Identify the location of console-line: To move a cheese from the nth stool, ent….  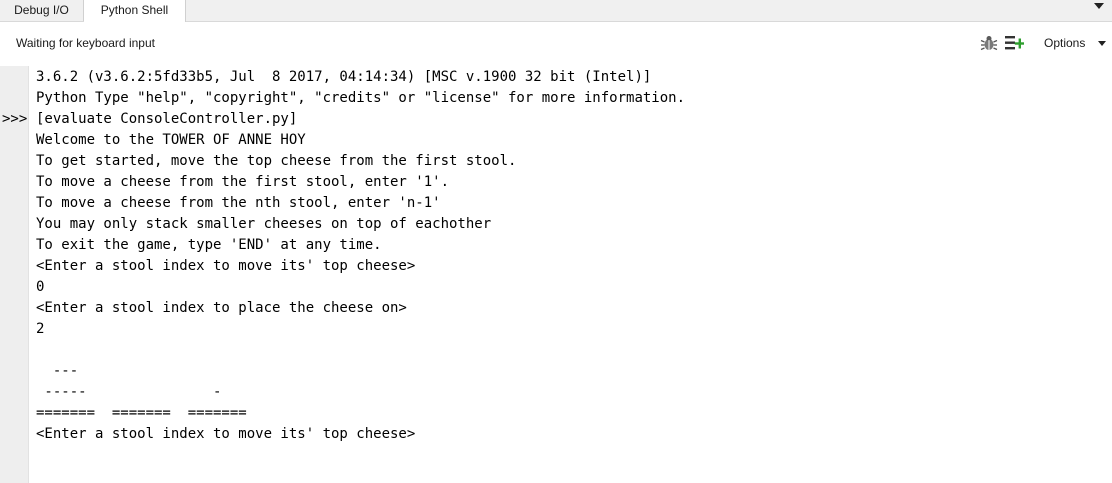
(238, 203).